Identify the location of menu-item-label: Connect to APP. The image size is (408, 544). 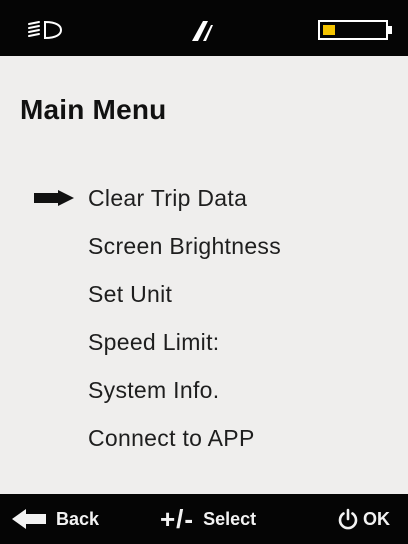
(171, 438).